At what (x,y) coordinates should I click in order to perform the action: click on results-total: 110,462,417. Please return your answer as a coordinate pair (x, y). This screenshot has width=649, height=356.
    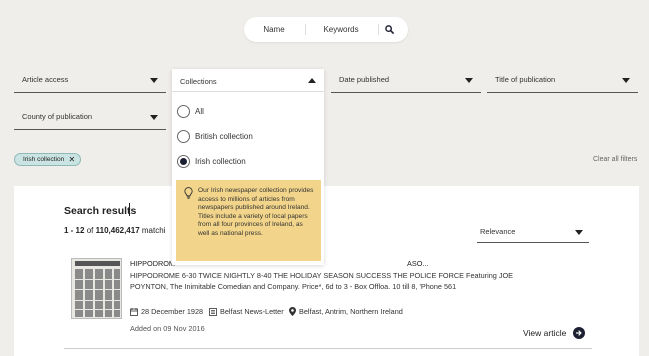
    Looking at the image, I should click on (117, 230).